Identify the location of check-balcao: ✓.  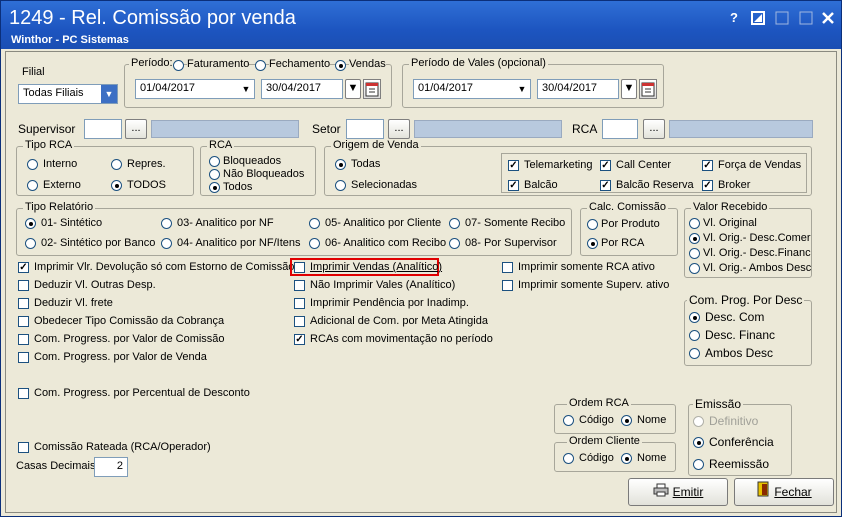
(513, 185).